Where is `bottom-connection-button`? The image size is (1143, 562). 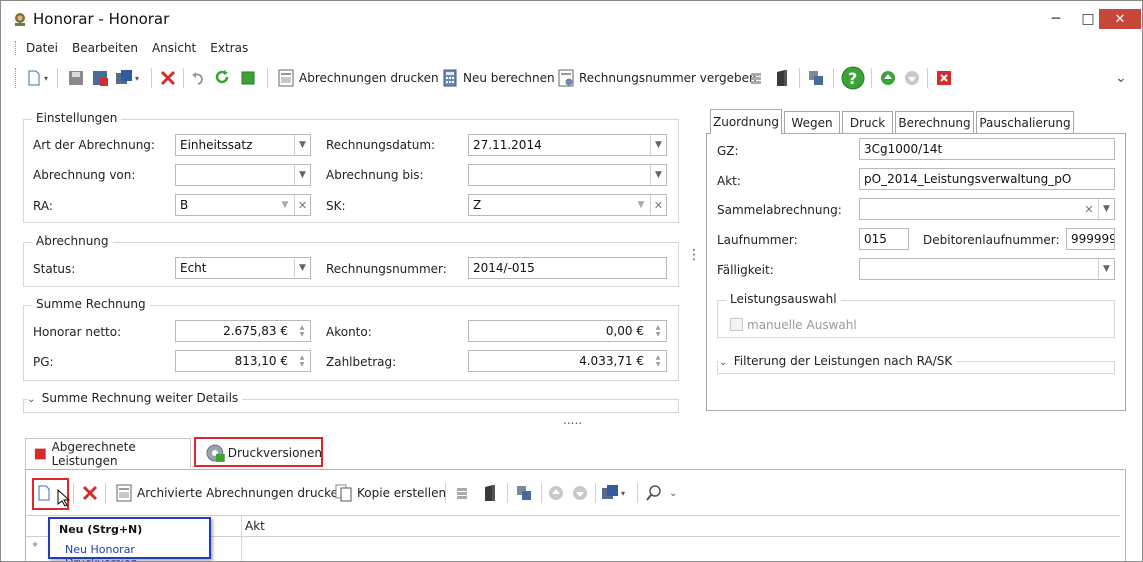
bottom-connection-button is located at coordinates (524, 493).